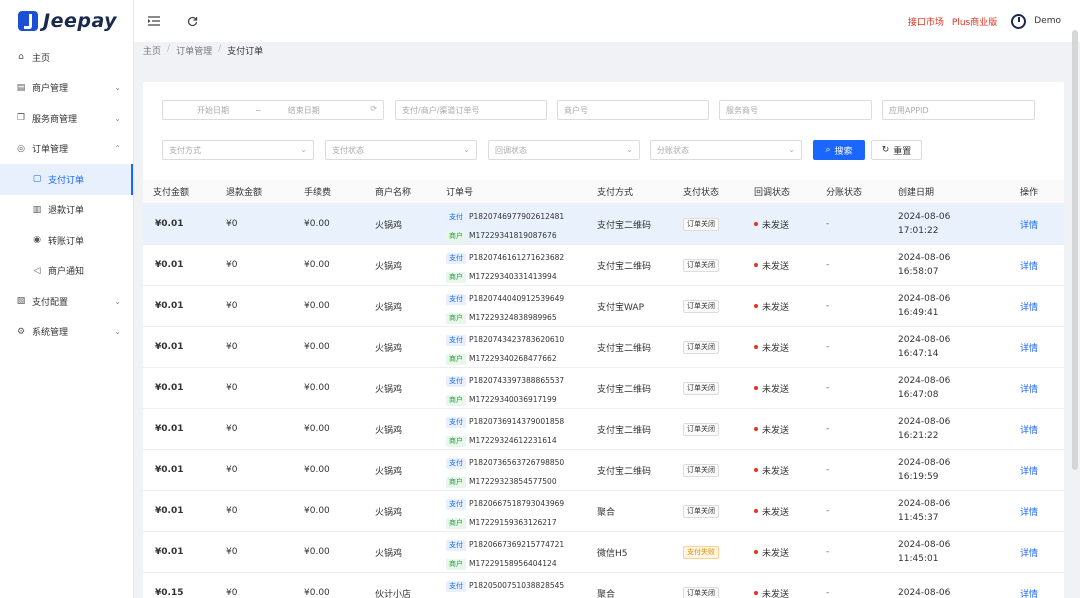 This screenshot has height=598, width=1080. What do you see at coordinates (41, 58) in the screenshot?
I see `sidebar-item-label: 主页` at bounding box center [41, 58].